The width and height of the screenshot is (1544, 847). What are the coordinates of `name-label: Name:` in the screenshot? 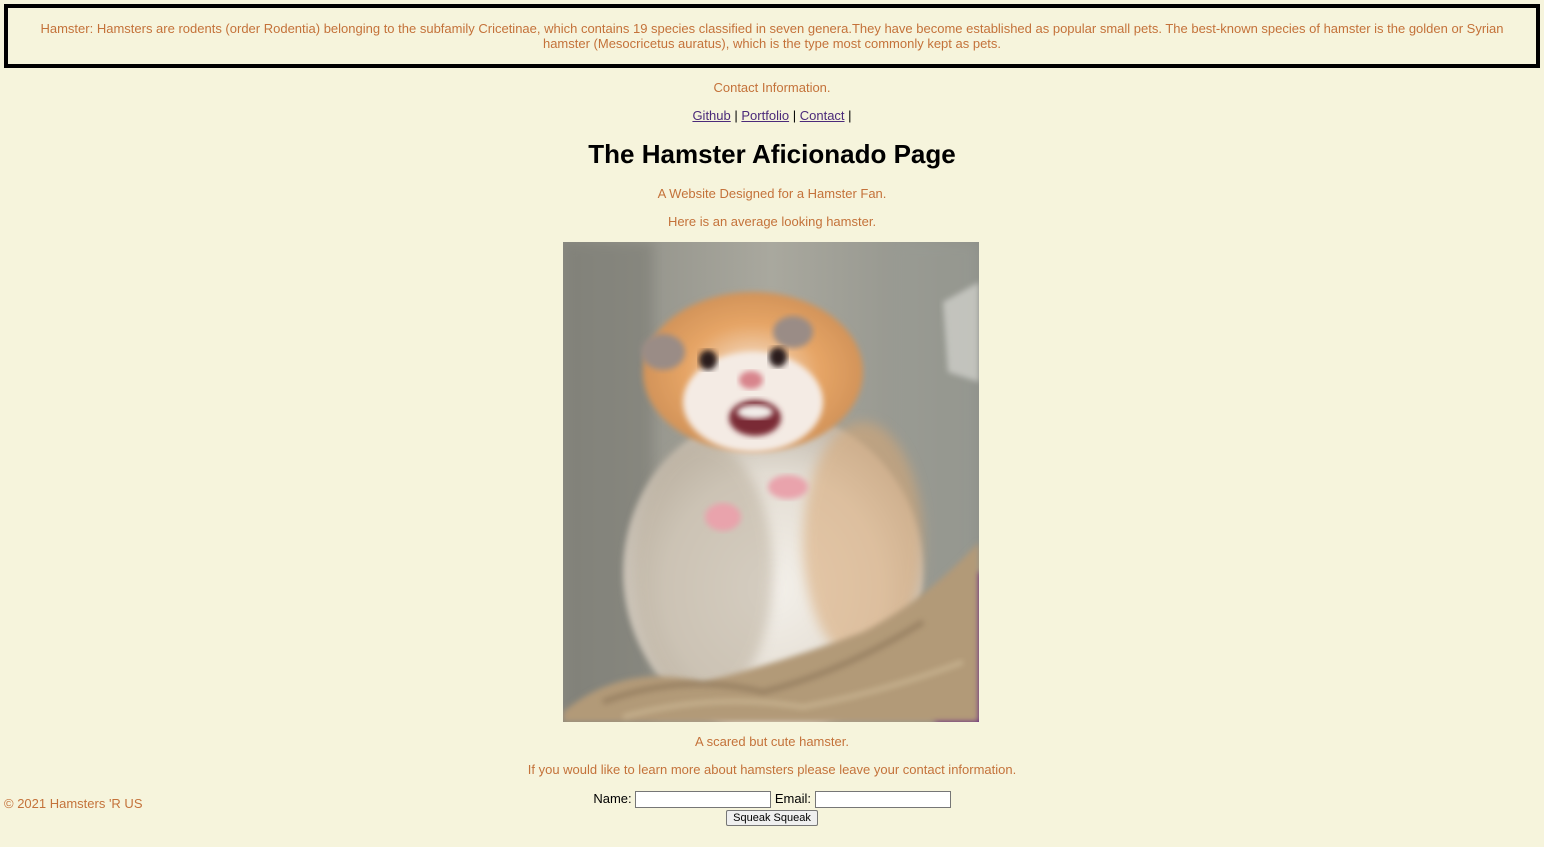 It's located at (612, 798).